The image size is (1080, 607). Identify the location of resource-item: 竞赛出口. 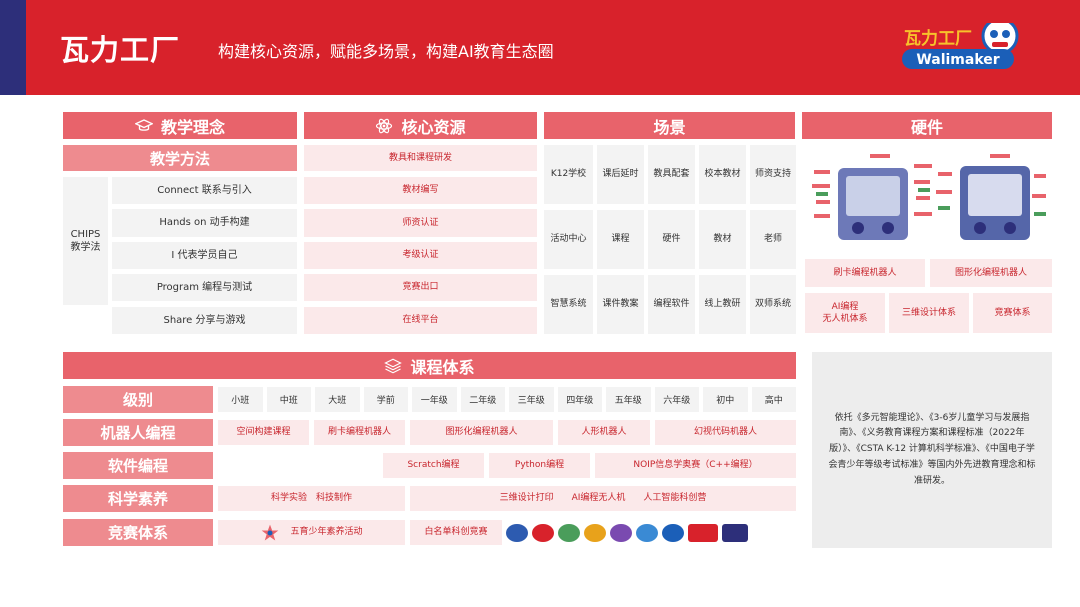
(420, 287).